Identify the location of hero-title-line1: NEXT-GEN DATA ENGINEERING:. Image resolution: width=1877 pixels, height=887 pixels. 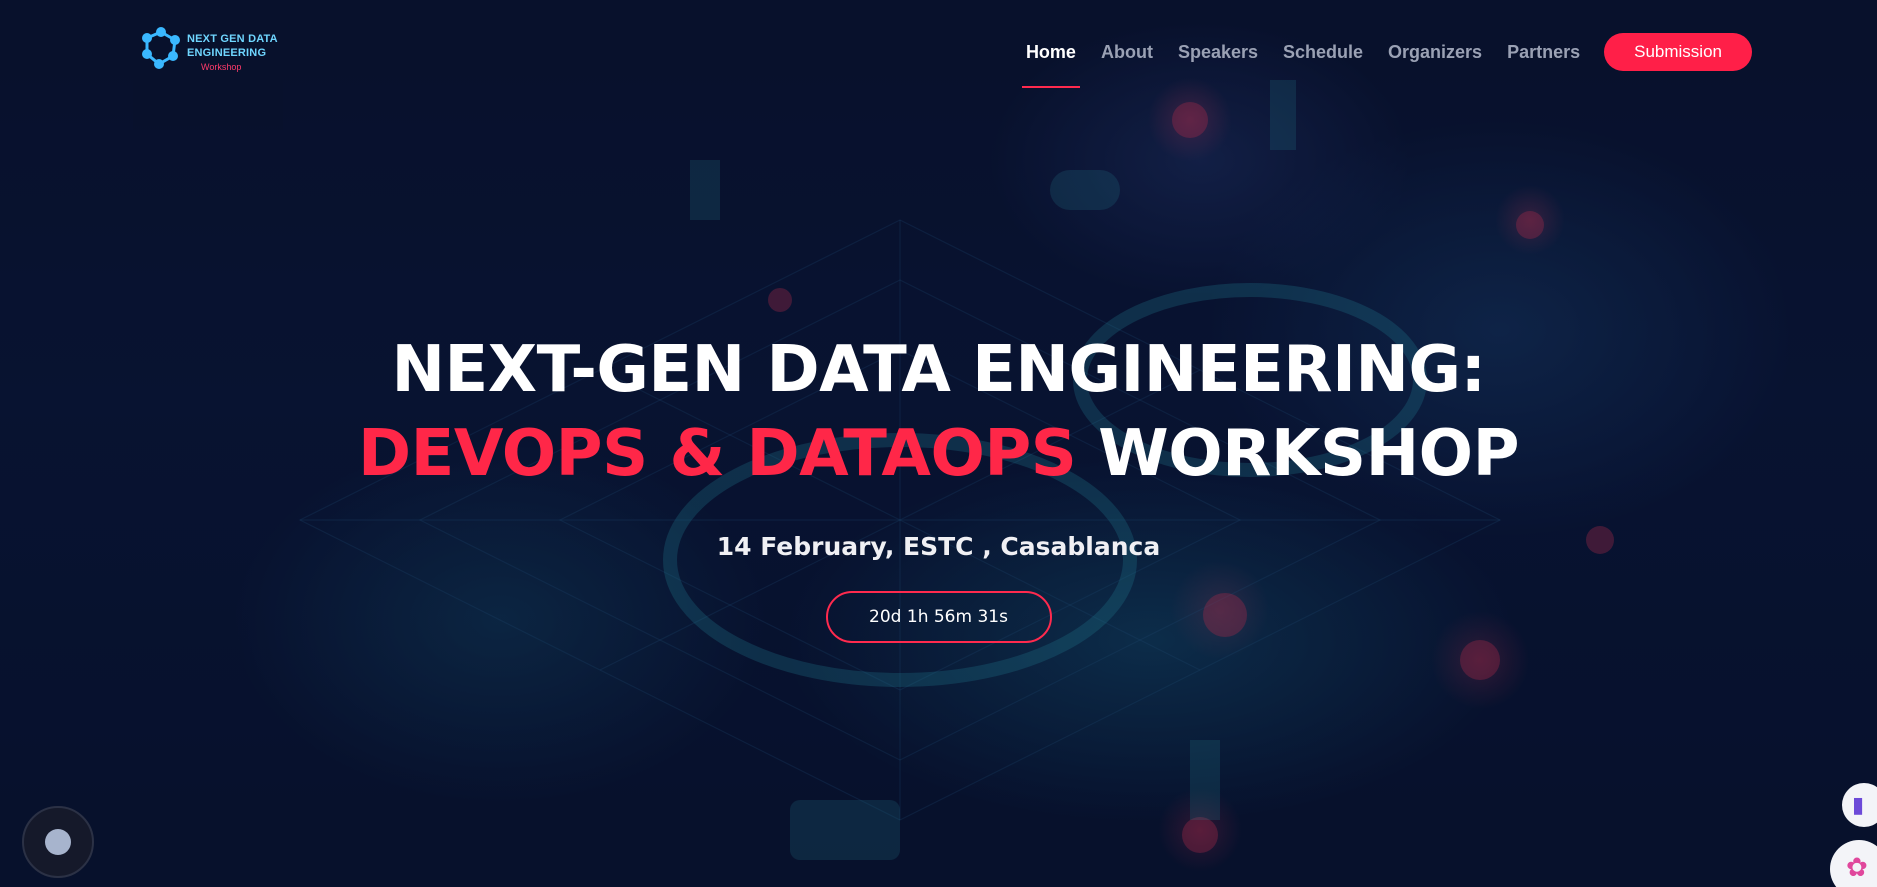
(938, 370).